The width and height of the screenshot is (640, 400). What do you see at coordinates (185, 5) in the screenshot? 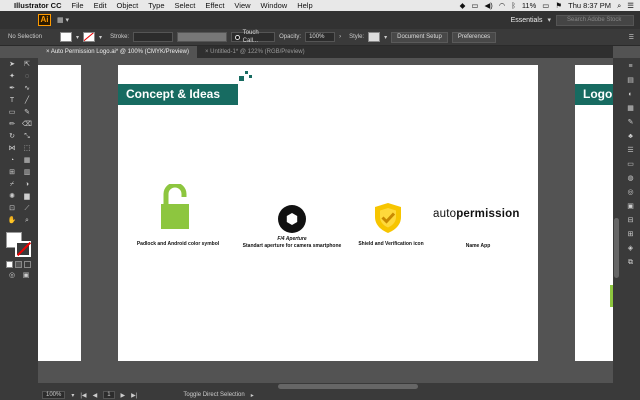
I see `menu-select: Select` at bounding box center [185, 5].